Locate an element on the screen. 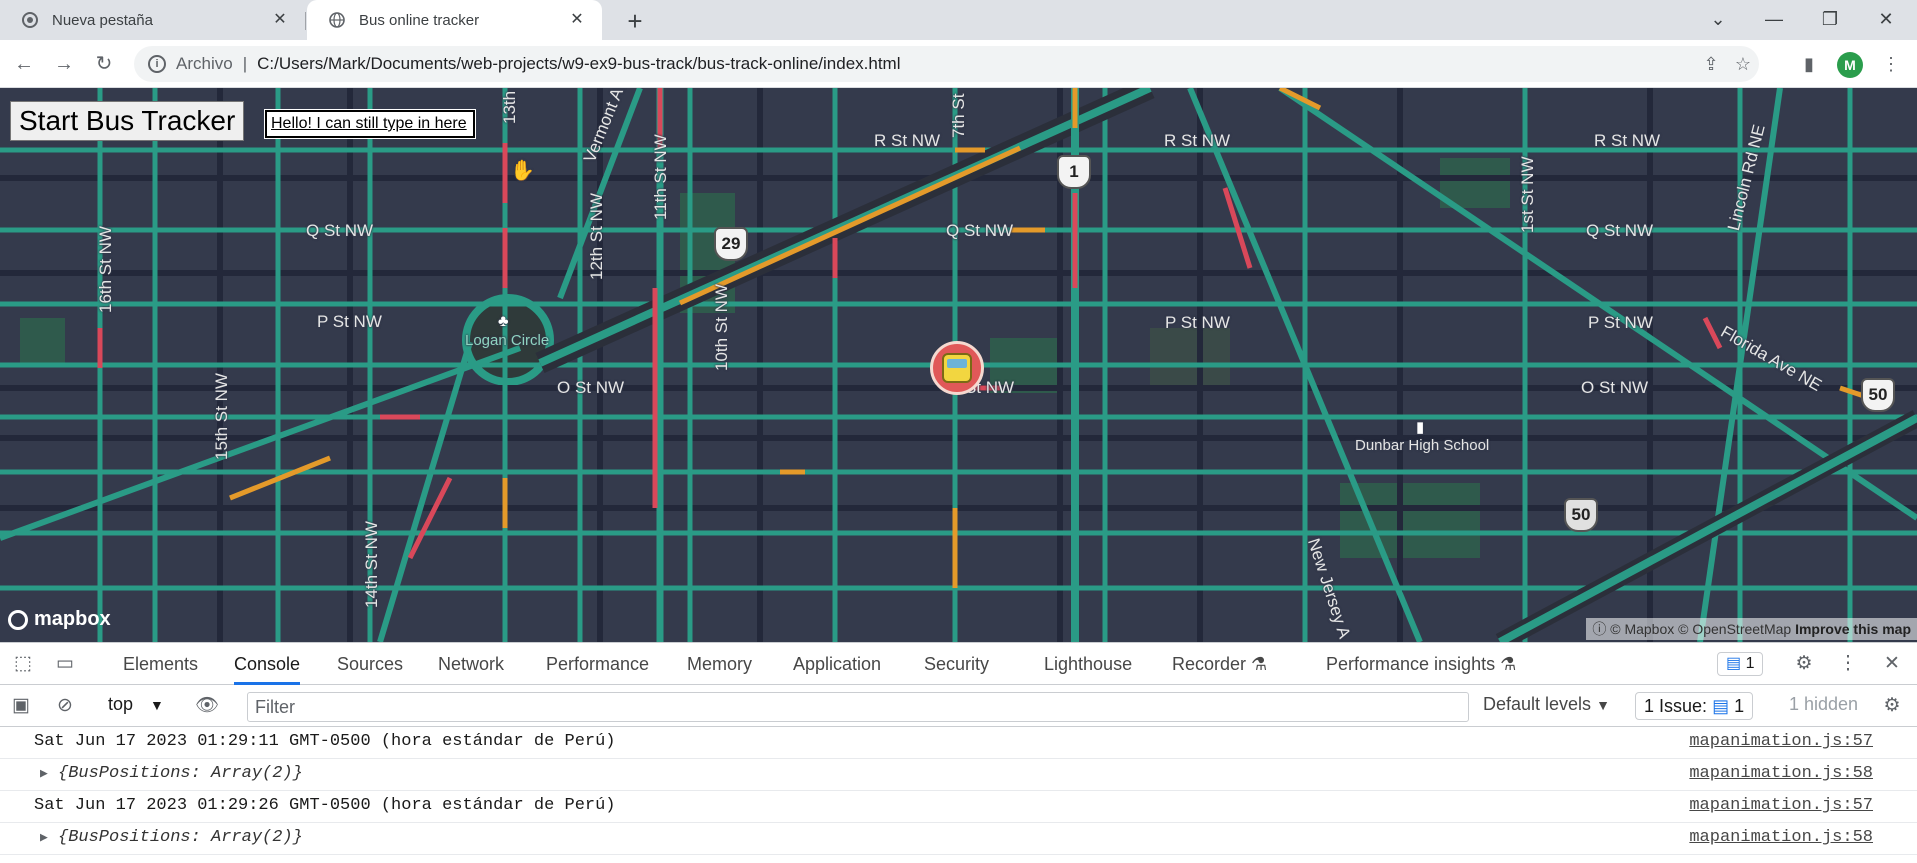  tab-title: Bus online tracker is located at coordinates (419, 20).